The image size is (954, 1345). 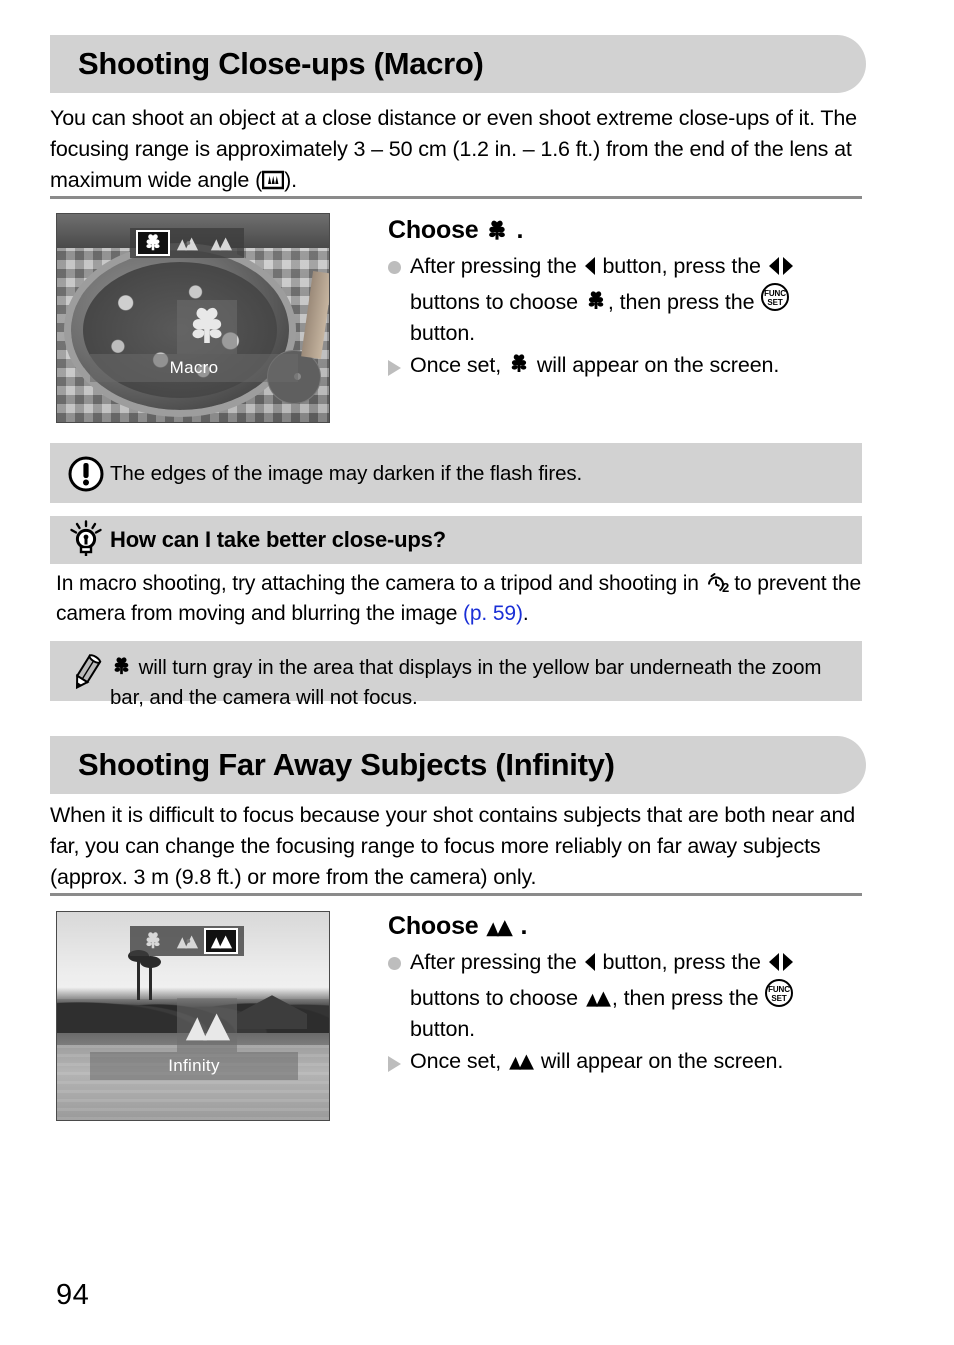 What do you see at coordinates (281, 63) in the screenshot?
I see `page-title: Shooting Close-ups (Macro)` at bounding box center [281, 63].